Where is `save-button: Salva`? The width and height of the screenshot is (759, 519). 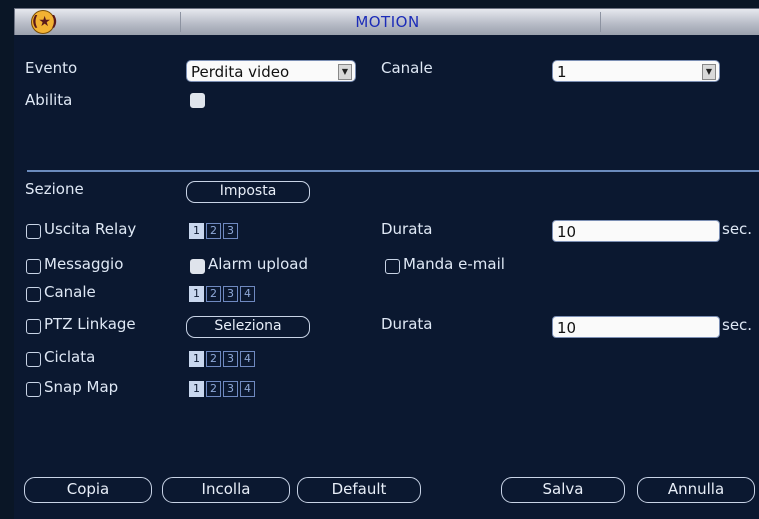
save-button: Salva is located at coordinates (563, 490).